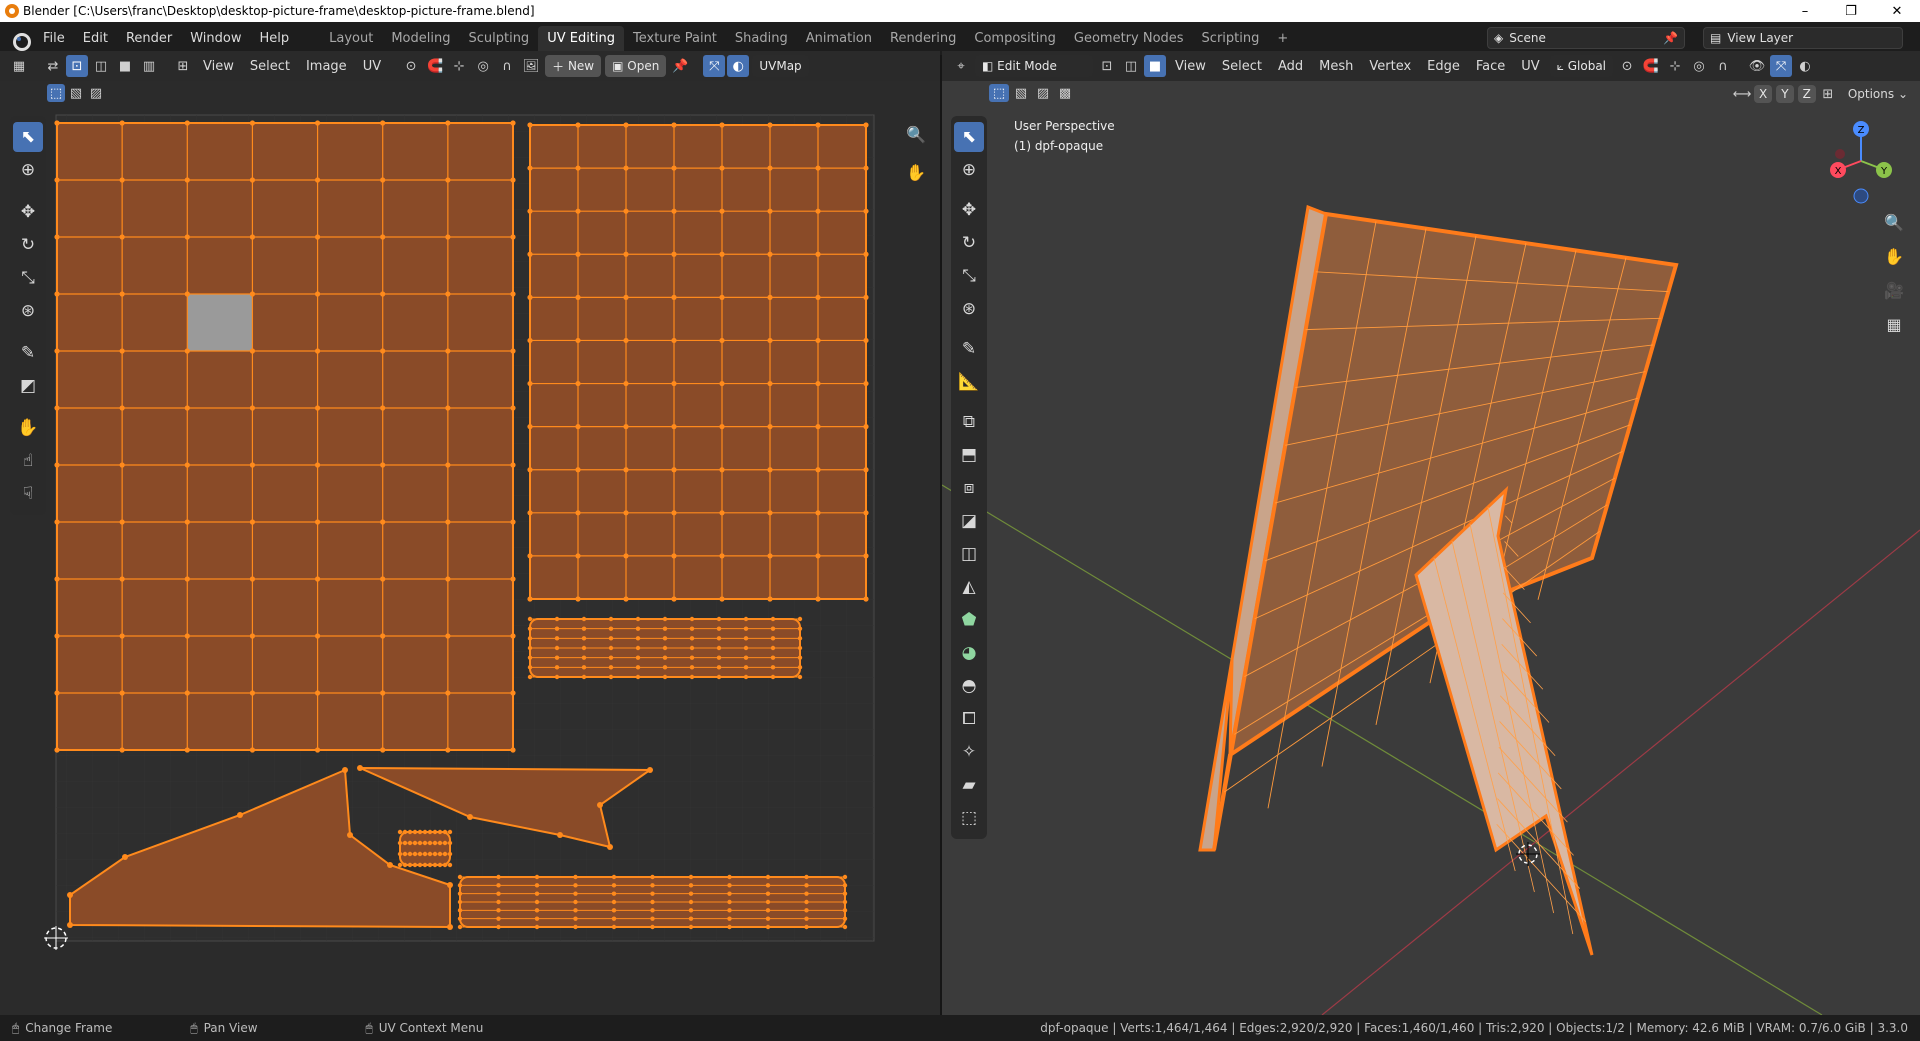 The width and height of the screenshot is (1920, 1041). Describe the element at coordinates (425, 848) in the screenshot. I see `uv-island-small` at that location.